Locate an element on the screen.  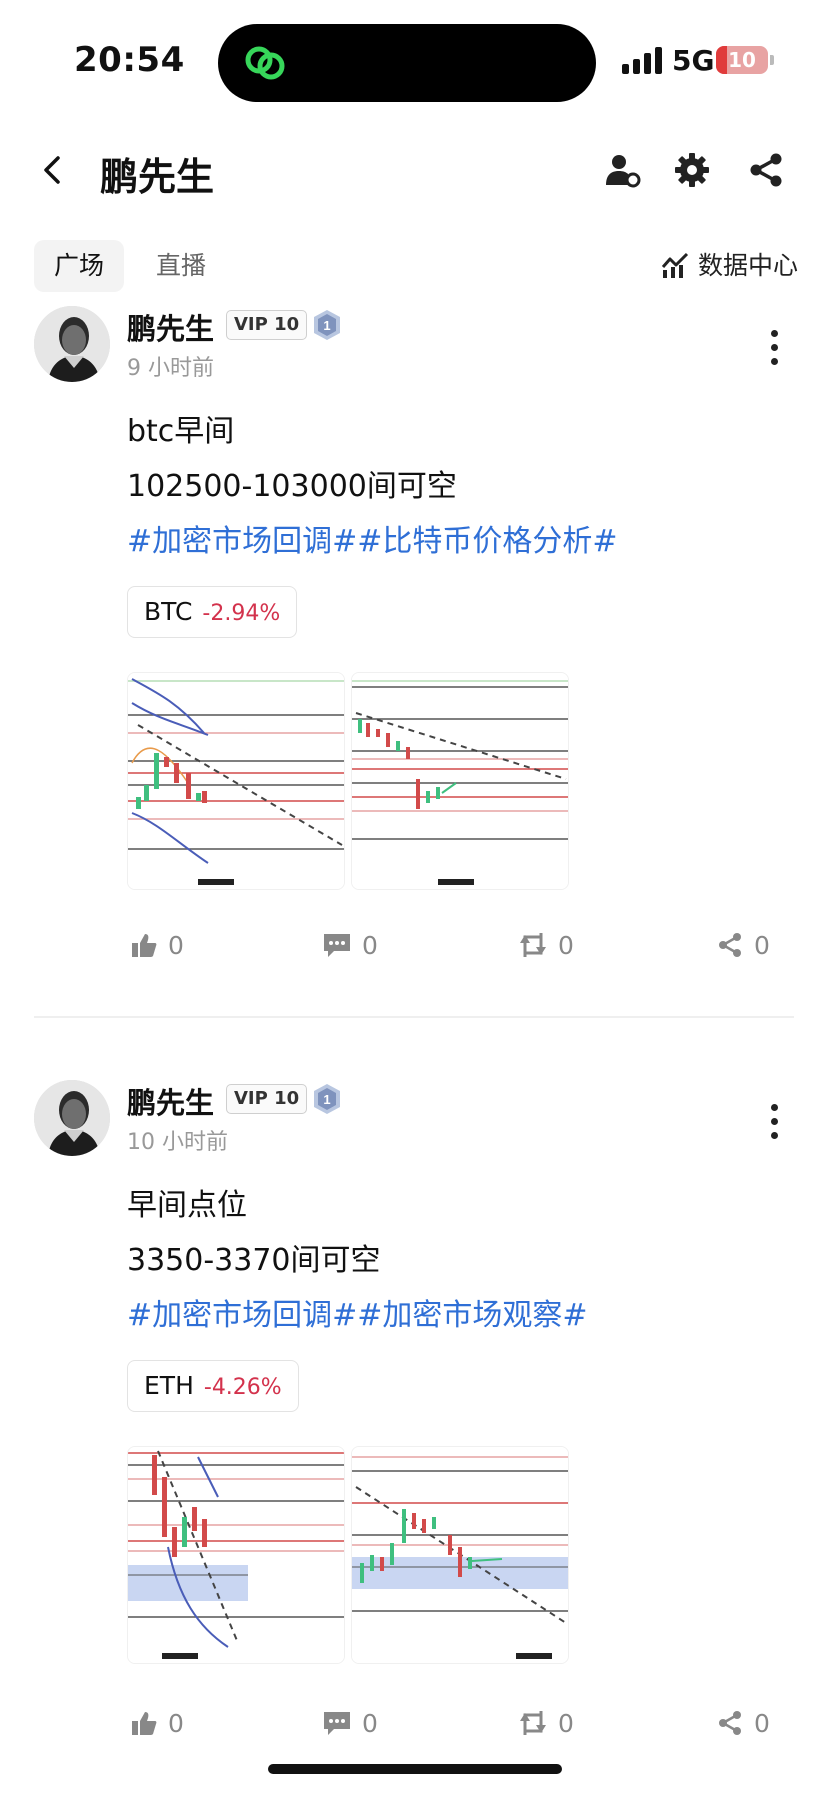
back-icon is located at coordinates (54, 170).